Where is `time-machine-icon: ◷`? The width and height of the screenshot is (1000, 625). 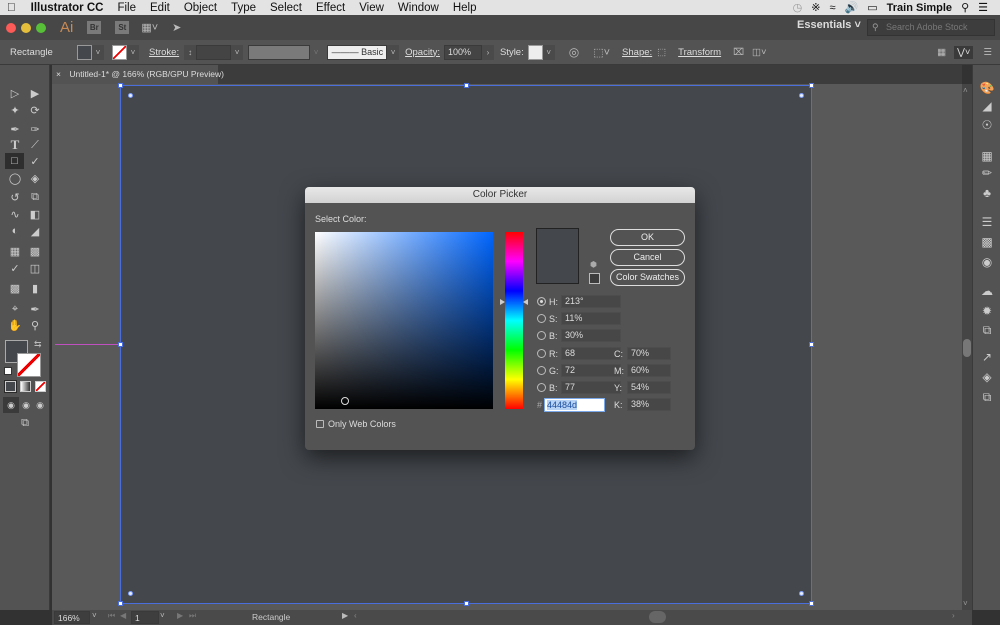 time-machine-icon: ◷ is located at coordinates (798, 7).